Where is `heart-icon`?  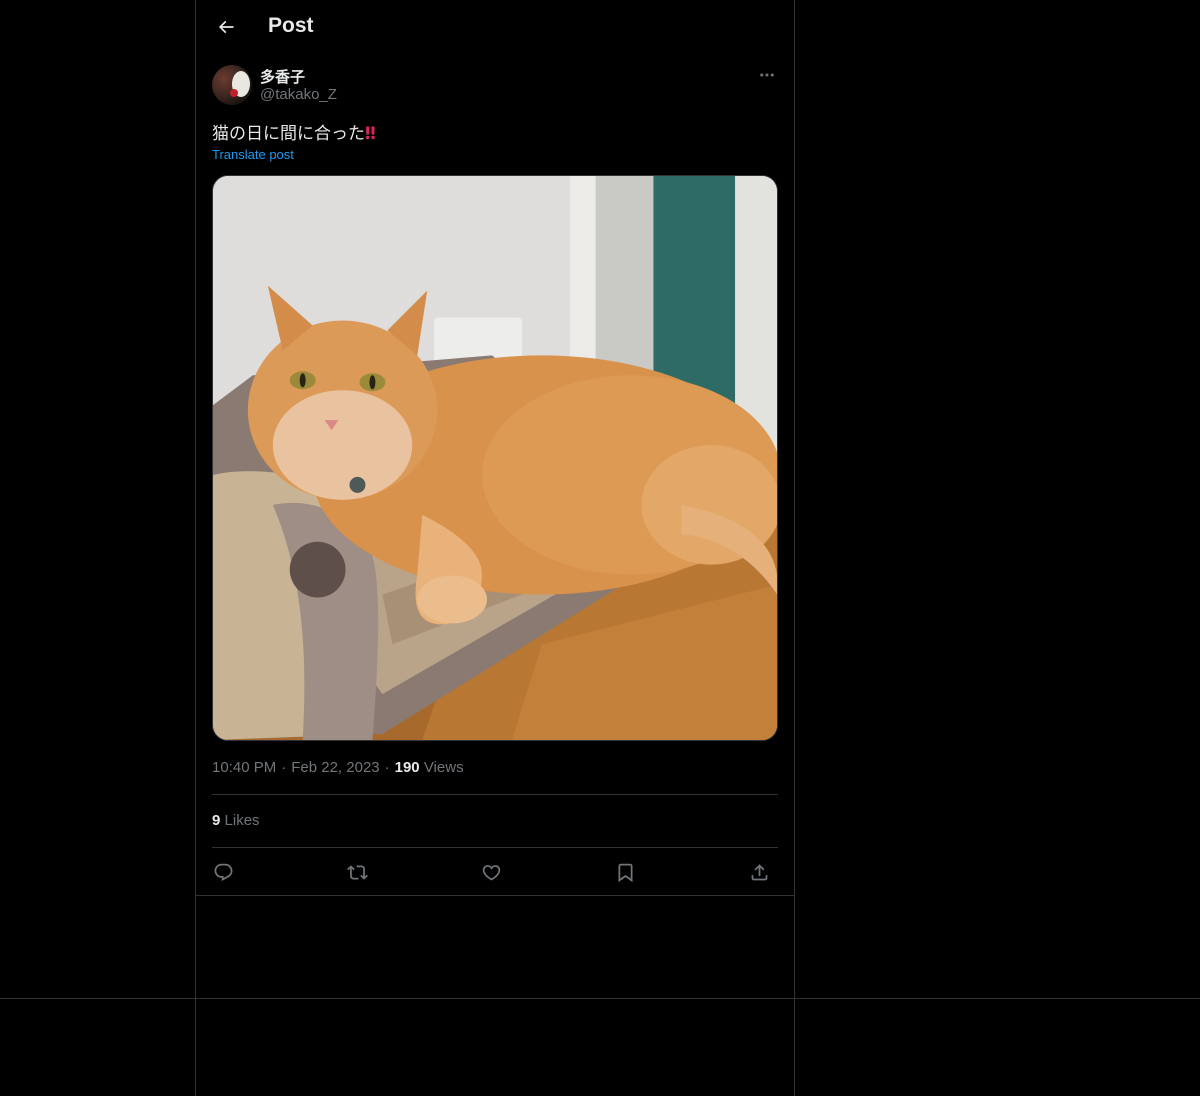
heart-icon is located at coordinates (491, 872).